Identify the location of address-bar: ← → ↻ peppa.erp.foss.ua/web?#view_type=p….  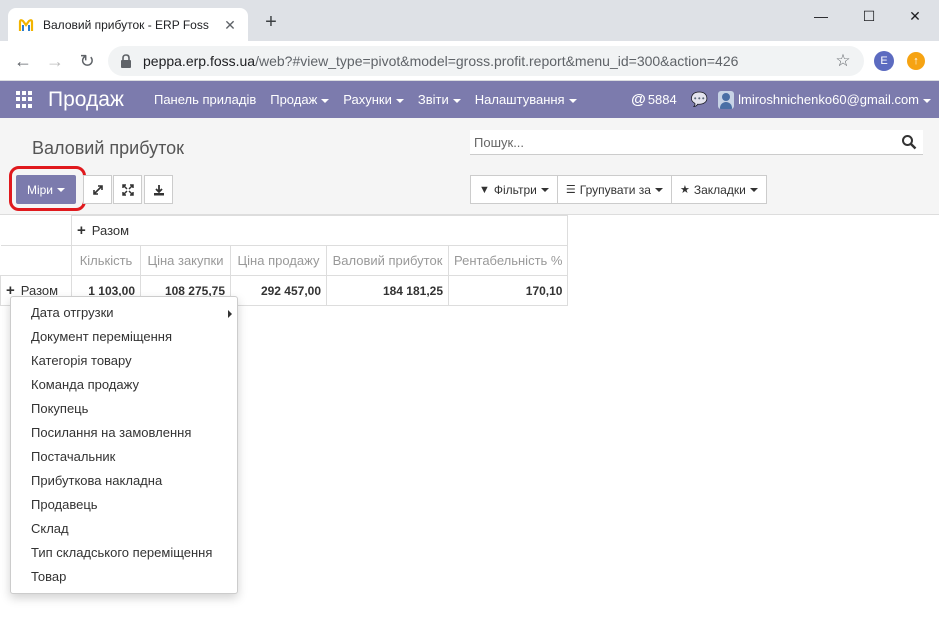
(469, 61).